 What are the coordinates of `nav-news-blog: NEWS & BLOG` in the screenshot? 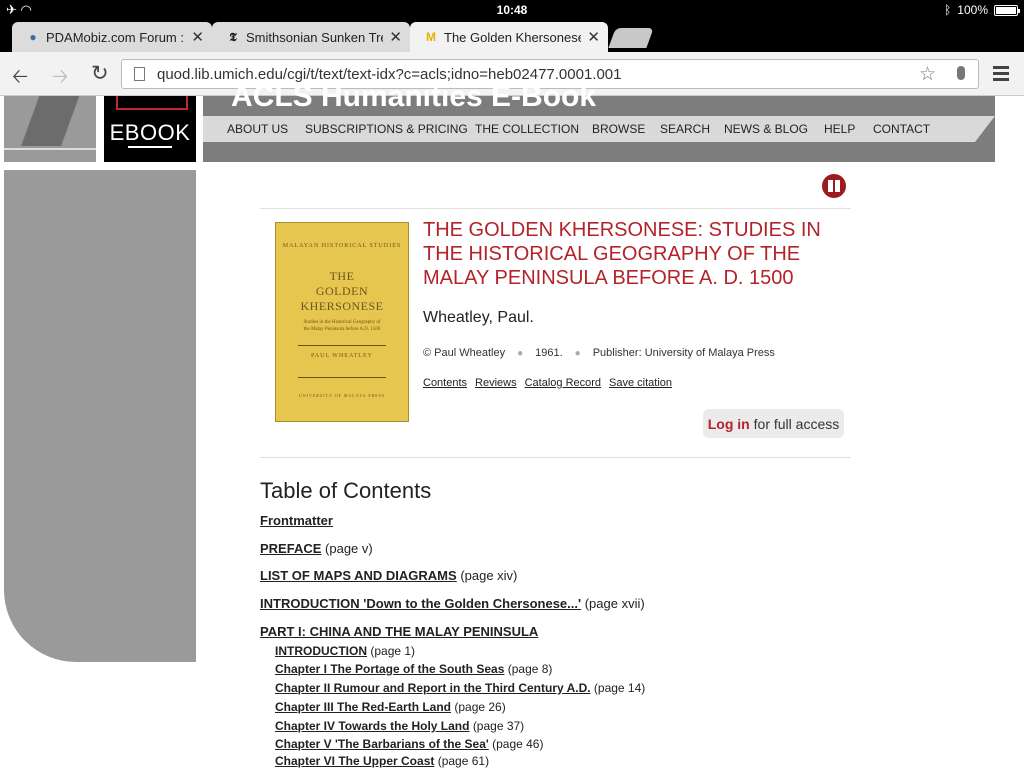 It's located at (766, 129).